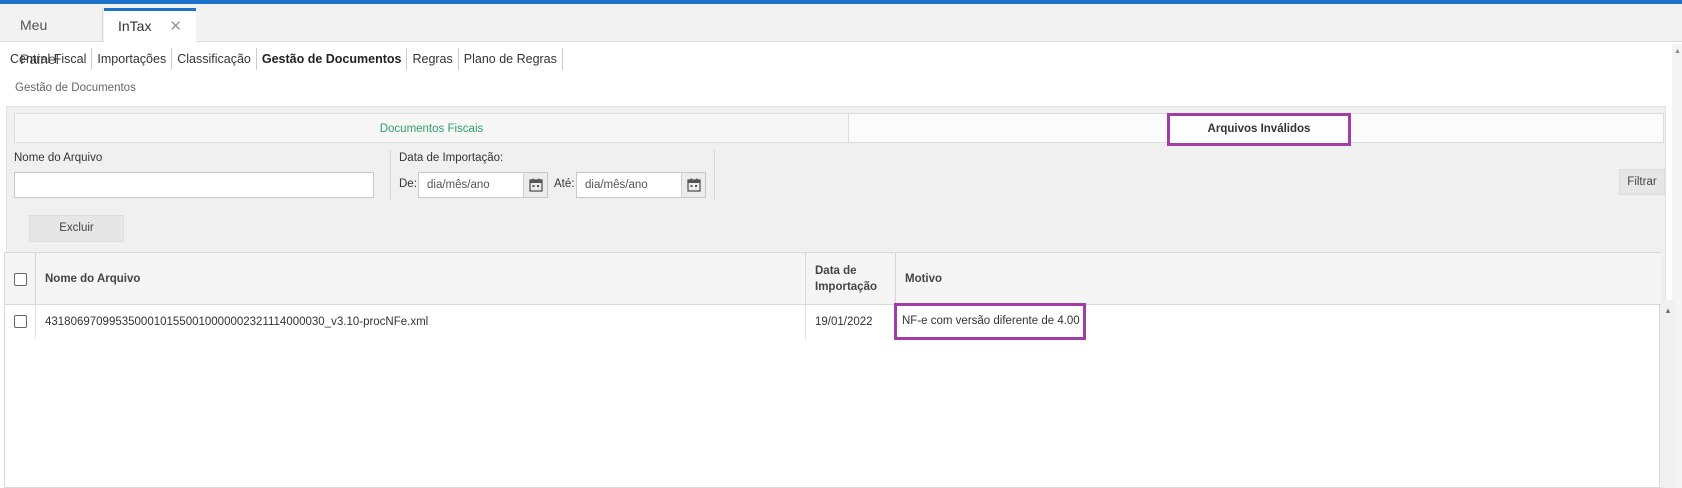  I want to click on de-date-placeholder: dia/mês/ano, so click(458, 185).